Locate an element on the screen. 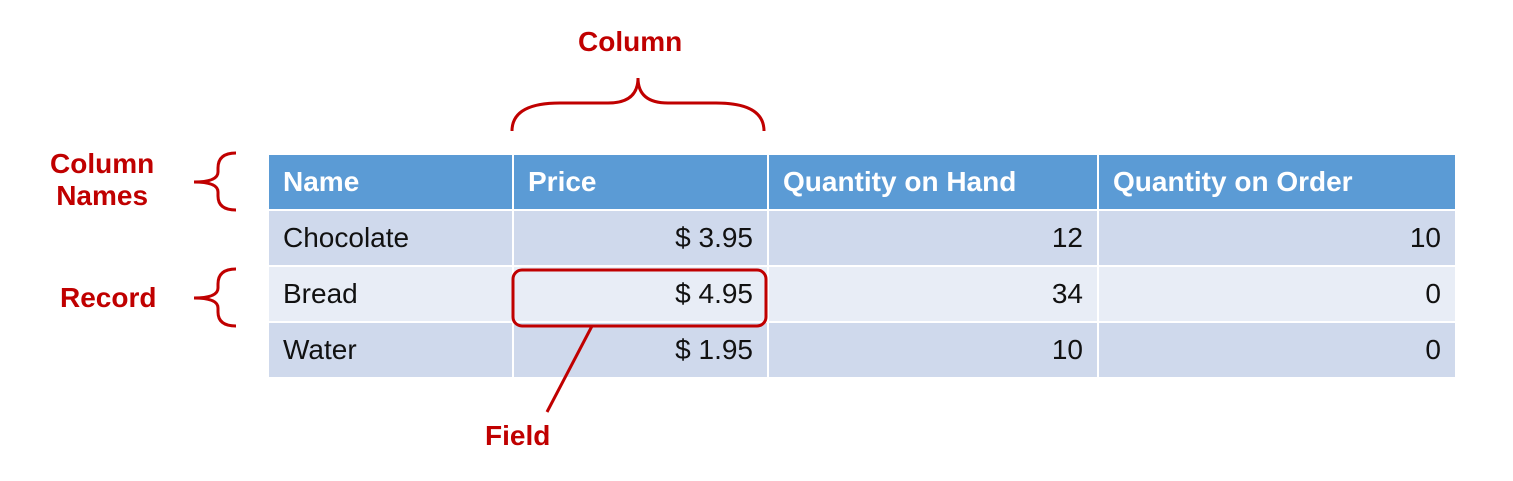  column-names-brace is located at coordinates (215, 181).